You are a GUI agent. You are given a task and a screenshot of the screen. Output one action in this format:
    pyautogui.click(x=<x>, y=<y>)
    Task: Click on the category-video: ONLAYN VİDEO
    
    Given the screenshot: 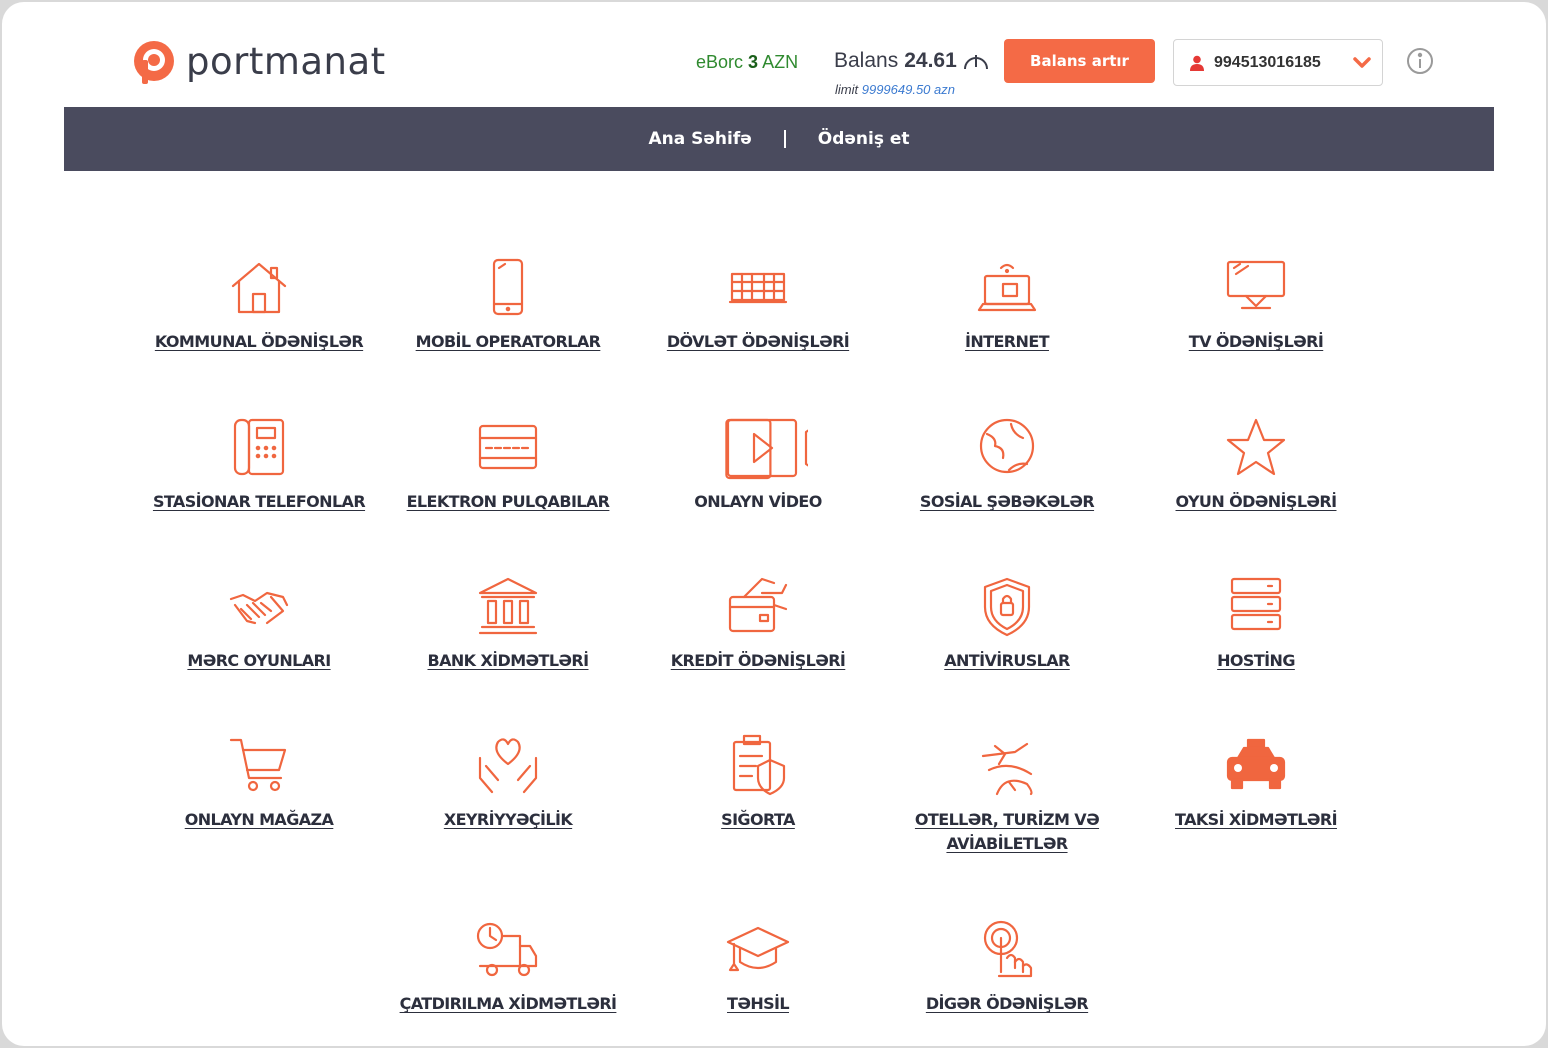 What is the action you would take?
    pyautogui.click(x=758, y=465)
    